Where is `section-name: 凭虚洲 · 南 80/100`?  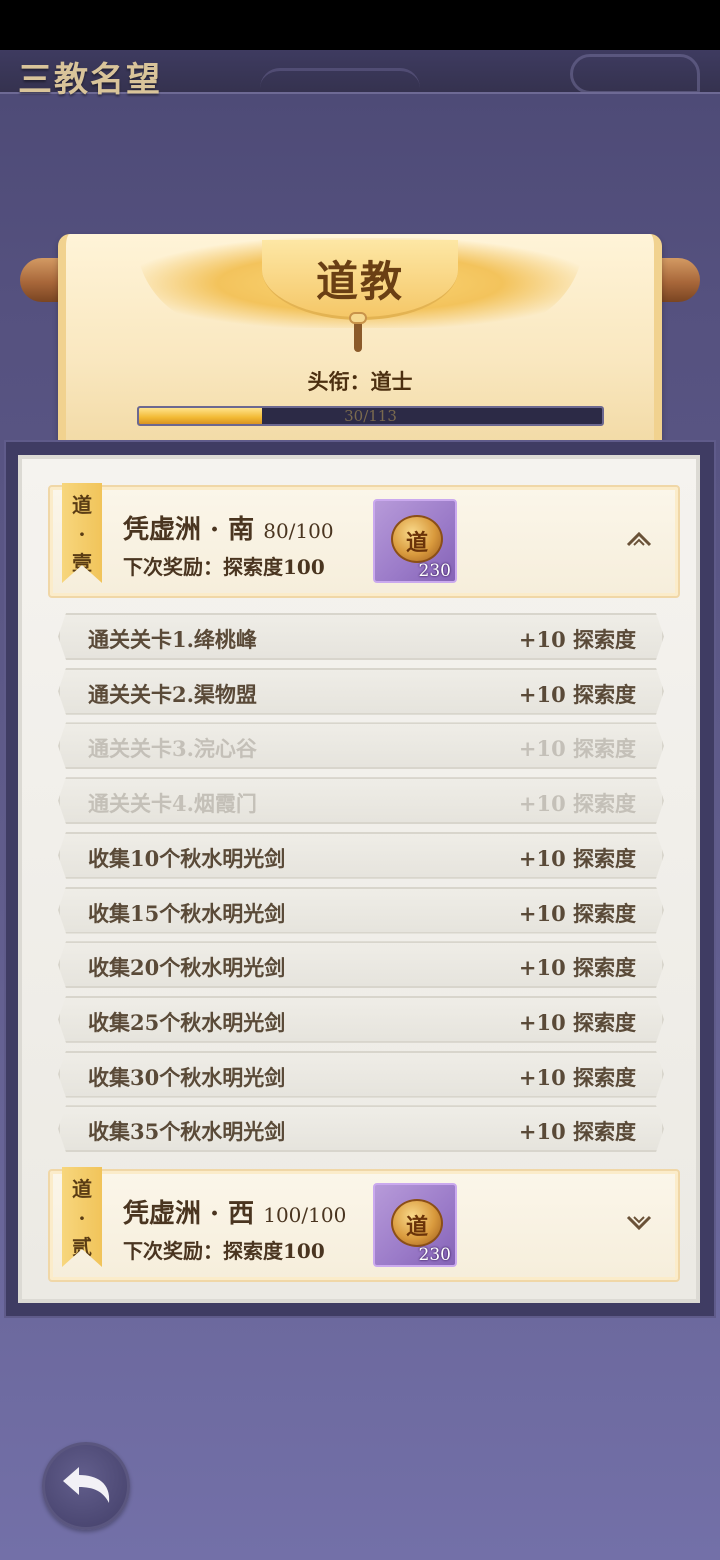 section-name: 凭虚洲 · 南 80/100 is located at coordinates (228, 527).